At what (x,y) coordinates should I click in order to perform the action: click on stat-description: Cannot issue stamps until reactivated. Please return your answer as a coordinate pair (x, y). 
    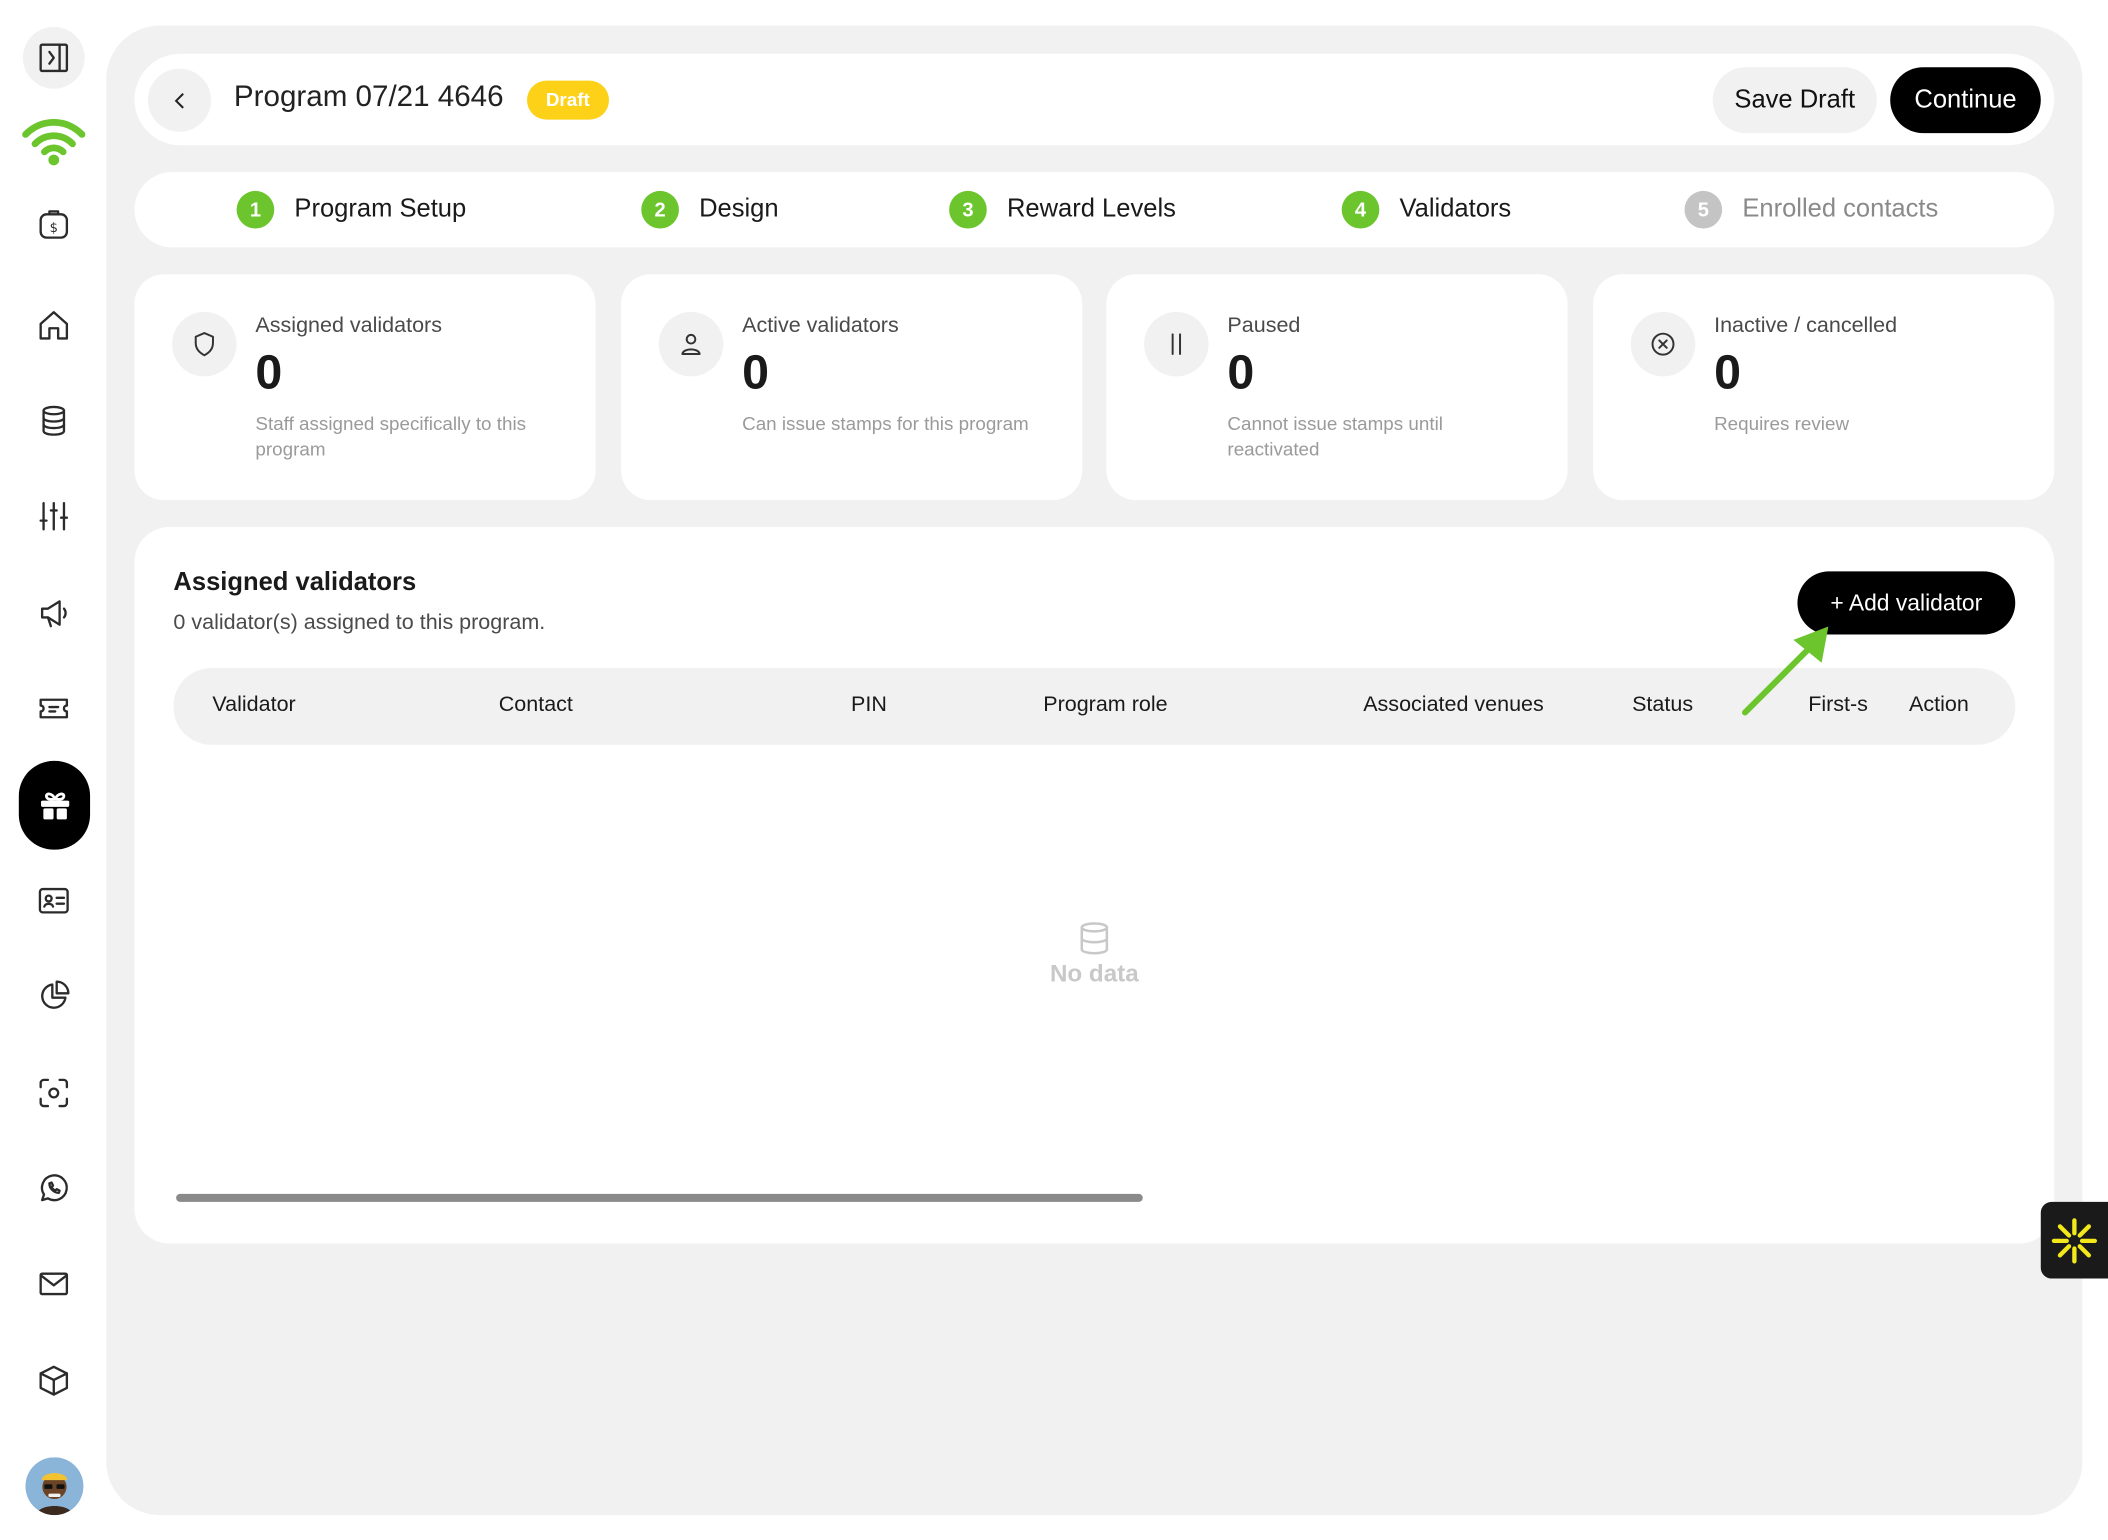
    Looking at the image, I should click on (1335, 436).